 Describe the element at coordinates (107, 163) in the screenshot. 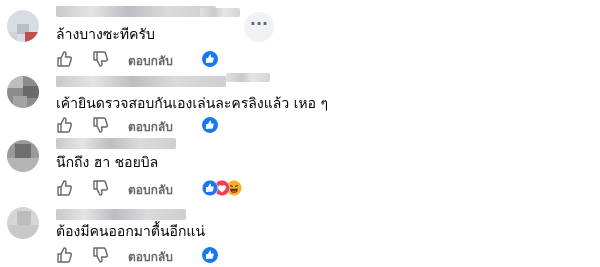

I see `comment-text: นึกถึง ฮา ชอยบิล` at that location.